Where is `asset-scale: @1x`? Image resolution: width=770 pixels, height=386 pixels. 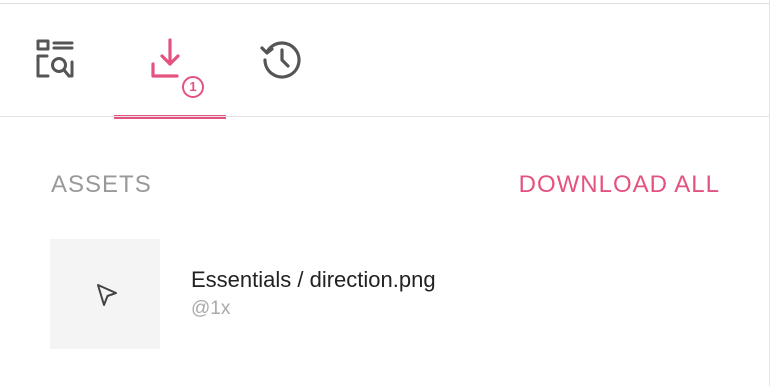 asset-scale: @1x is located at coordinates (211, 308).